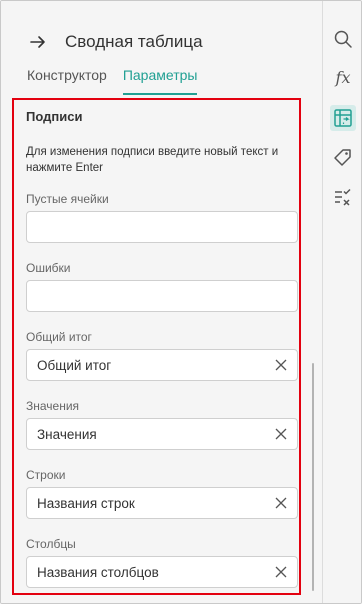 The image size is (362, 604). Describe the element at coordinates (53, 406) in the screenshot. I see `values-label: Значения` at that location.